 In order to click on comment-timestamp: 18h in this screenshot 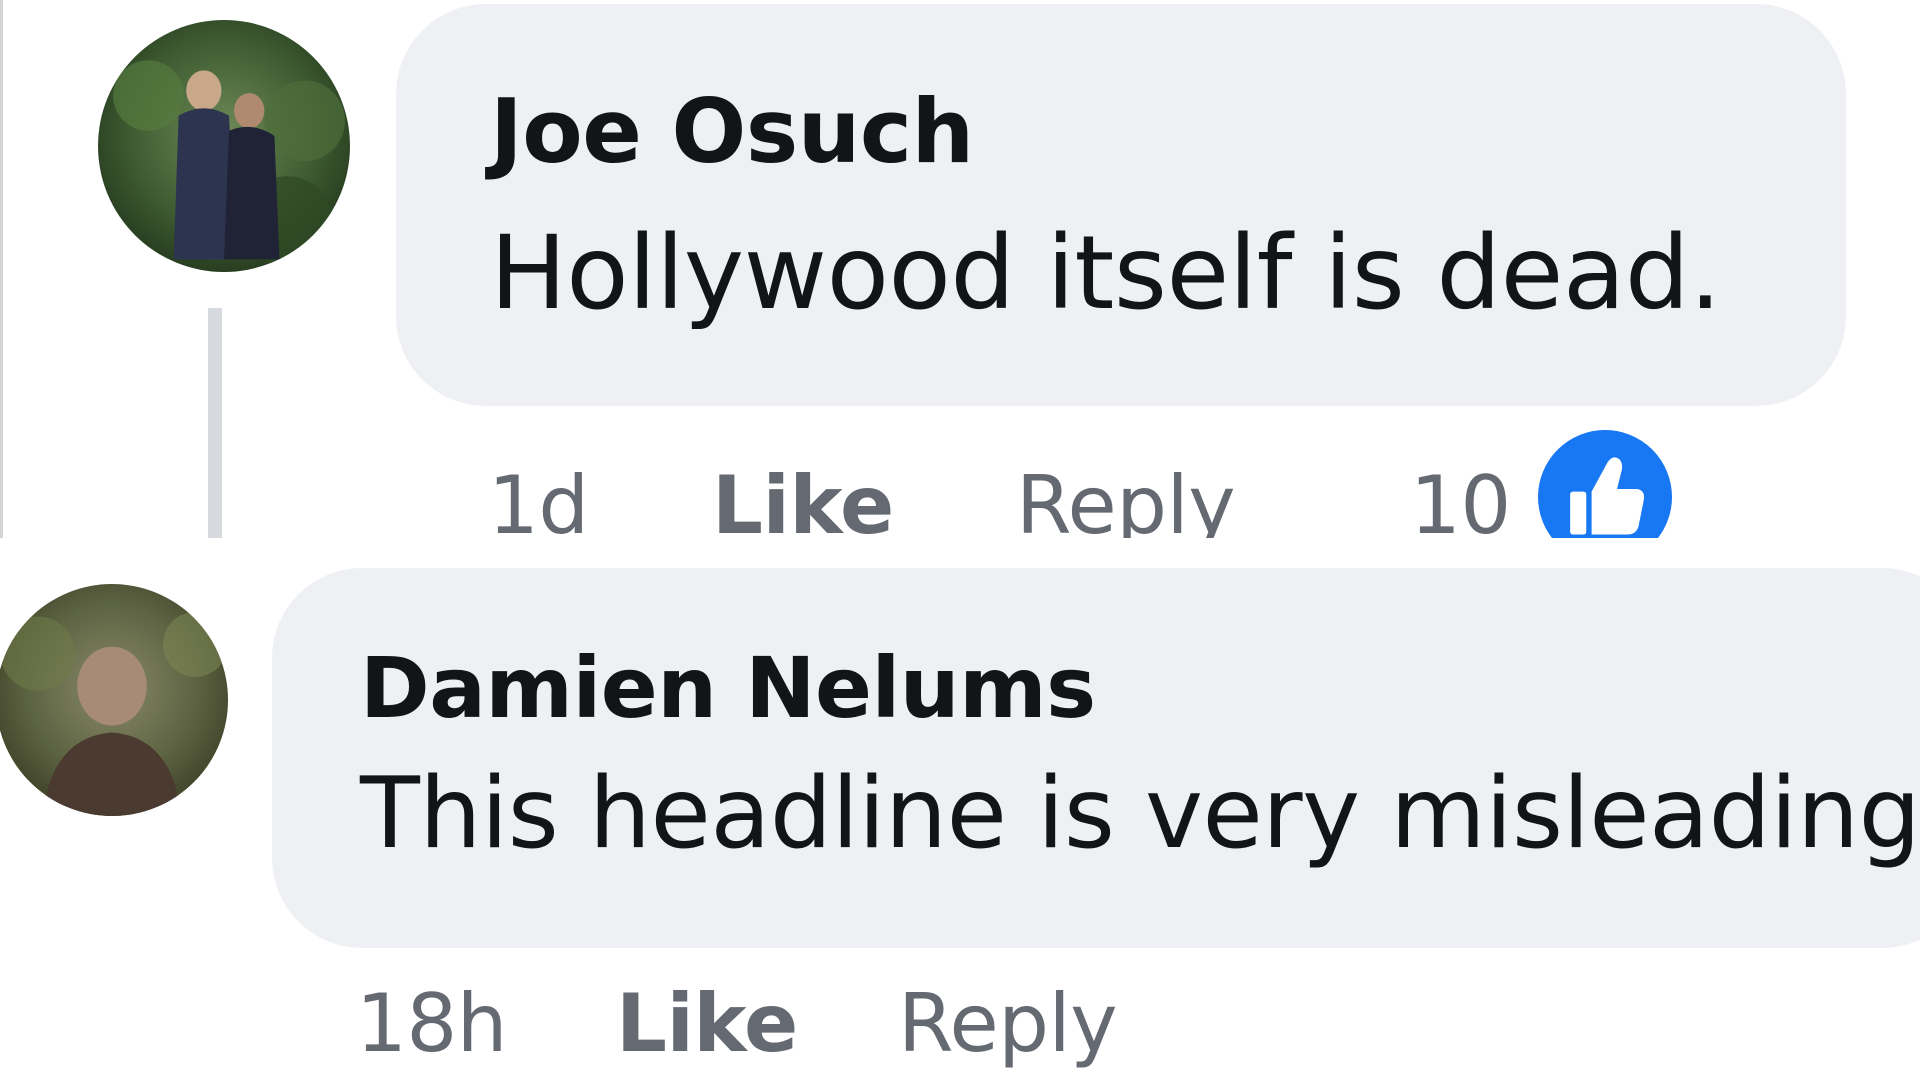, I will do `click(432, 1024)`.